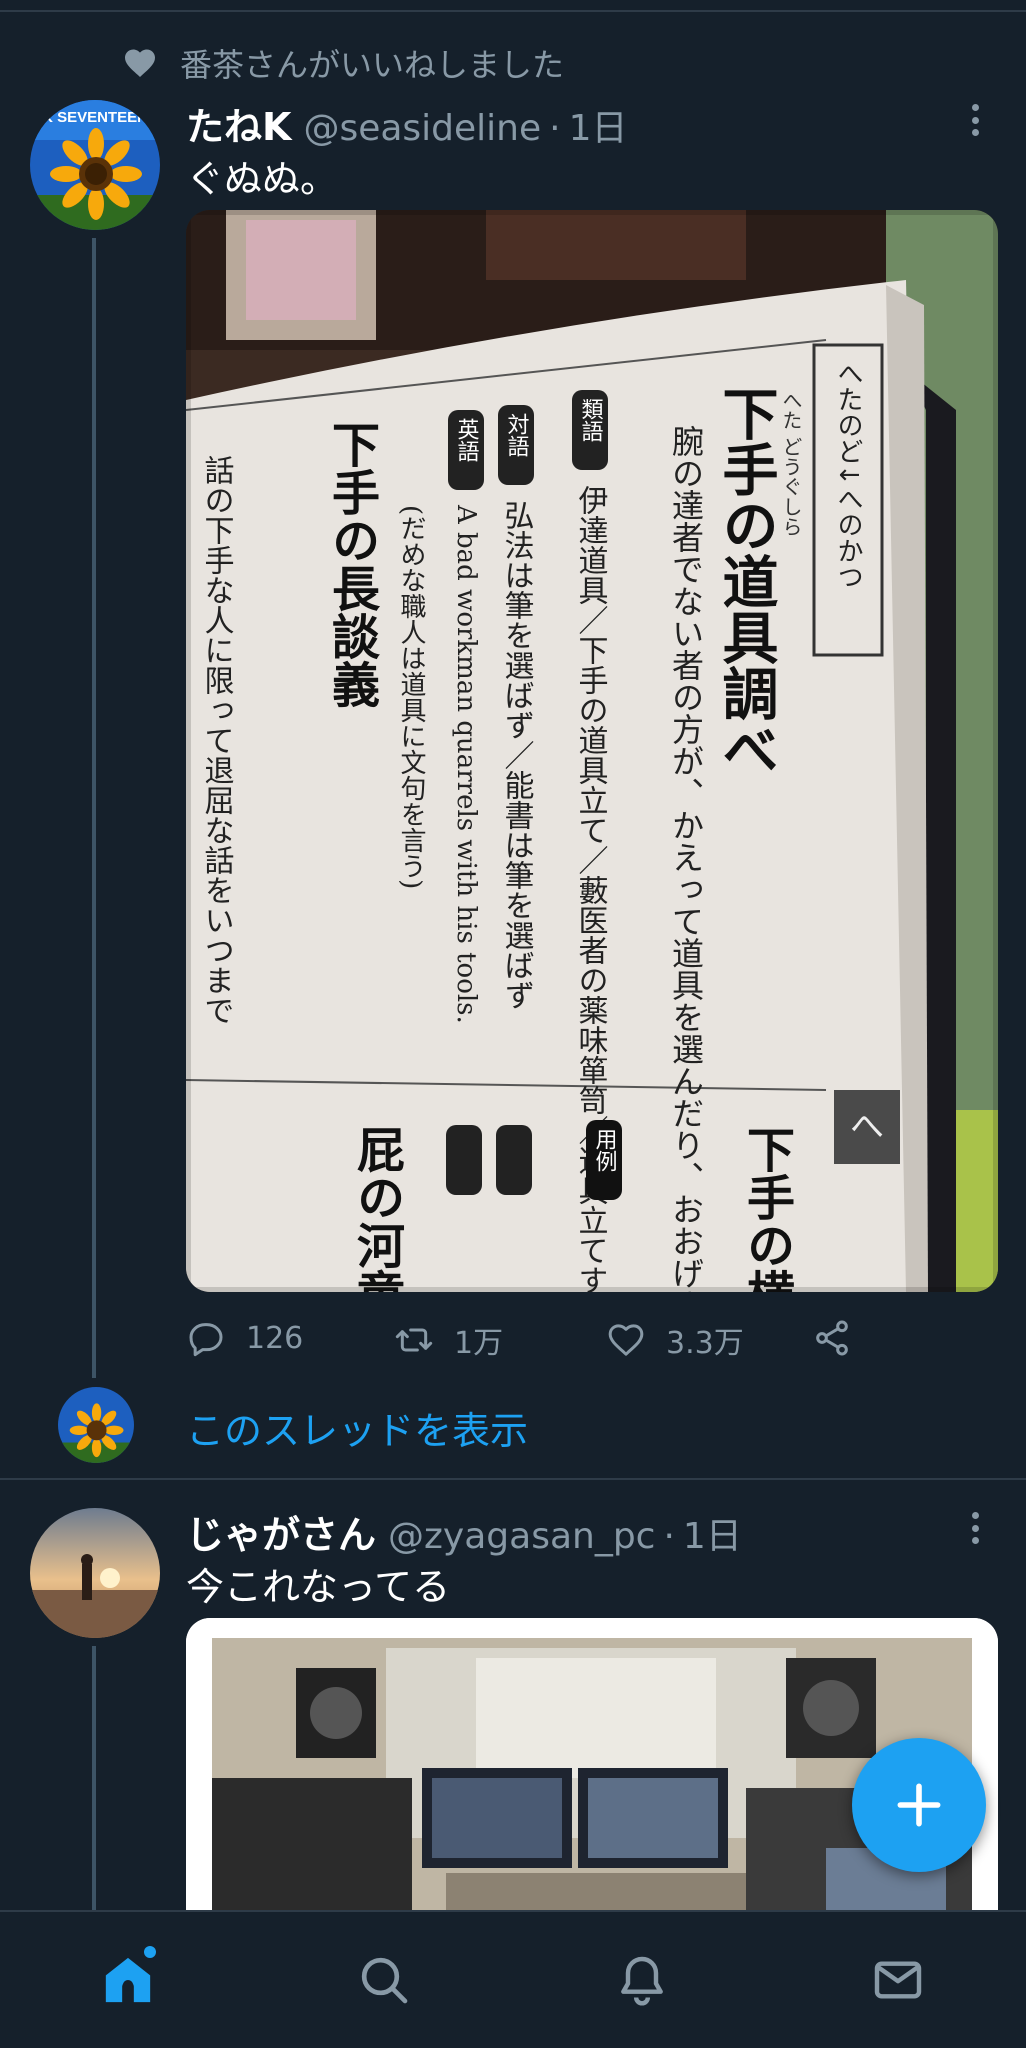 The width and height of the screenshot is (1026, 2048). Describe the element at coordinates (848, 475) in the screenshot. I see `dictionary-tab-text: へたのど↓へのかつ` at that location.